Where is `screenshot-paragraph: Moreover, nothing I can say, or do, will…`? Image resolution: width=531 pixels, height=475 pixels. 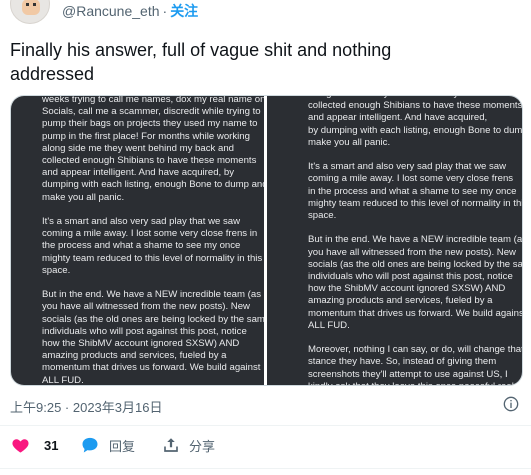 screenshot-paragraph: Moreover, nothing I can say, or do, will… is located at coordinates (415, 364).